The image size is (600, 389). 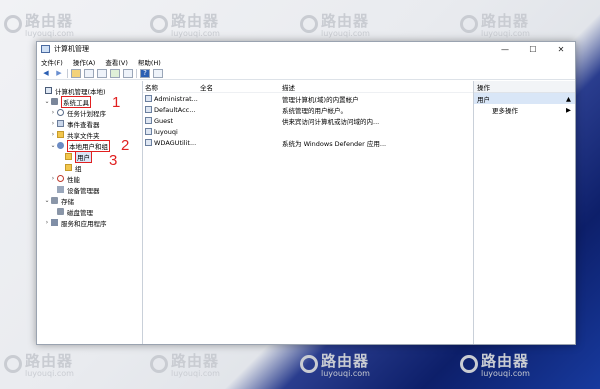 I want to click on tree-event-viewer: › 事件查看器, so click(x=89, y=123).